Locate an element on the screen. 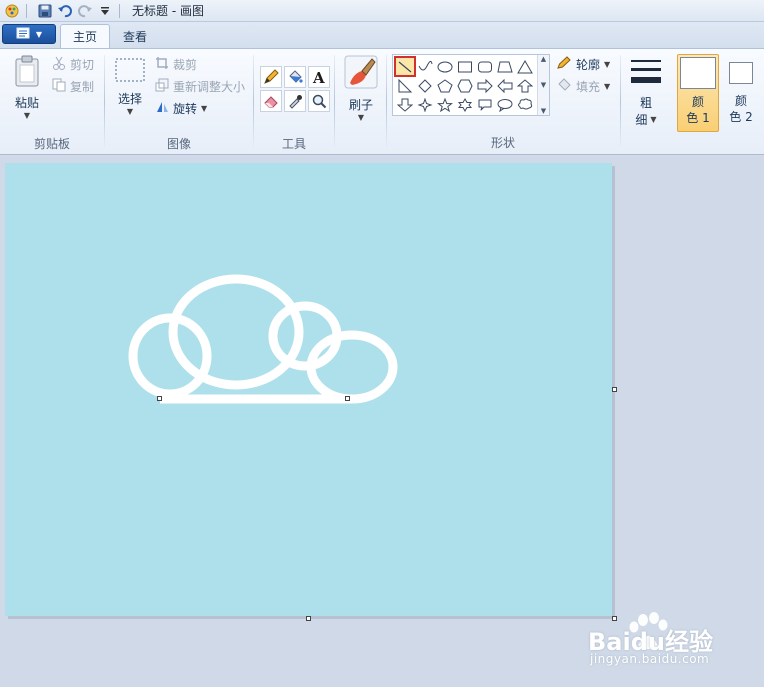 This screenshot has width=764, height=687. text-icon: A is located at coordinates (319, 77).